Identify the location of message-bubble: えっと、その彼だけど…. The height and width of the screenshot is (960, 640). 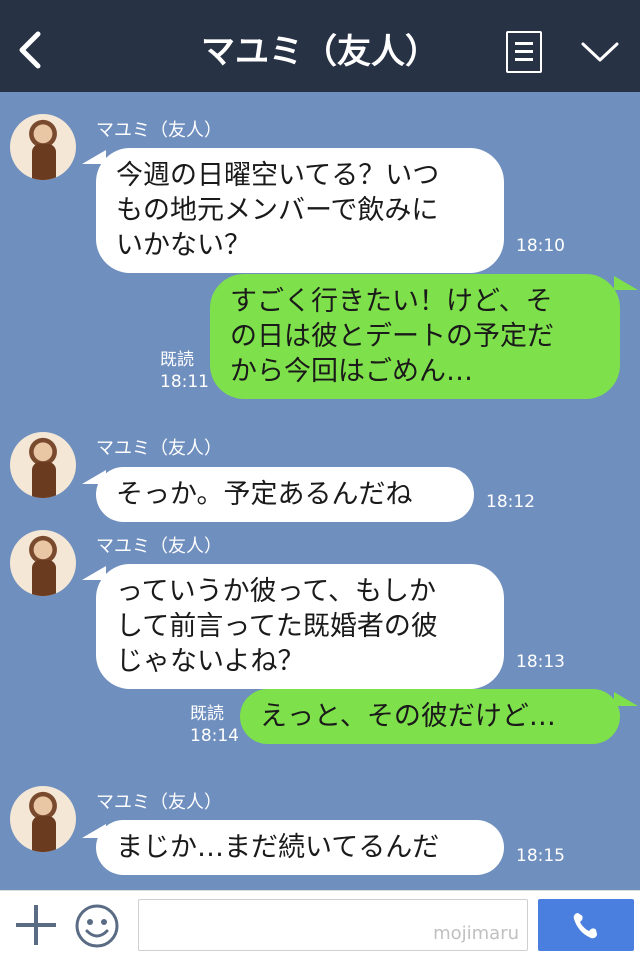
(430, 716).